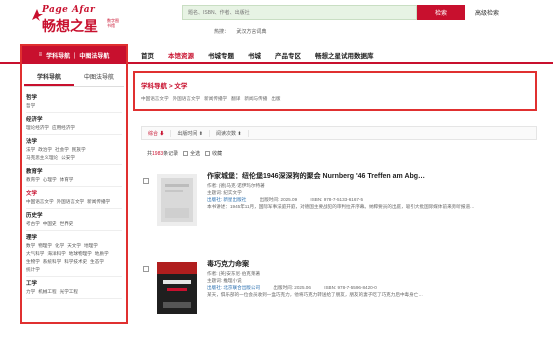  Describe the element at coordinates (215, 98) in the screenshot. I see `subcategory-link: 新闻传播学` at that location.